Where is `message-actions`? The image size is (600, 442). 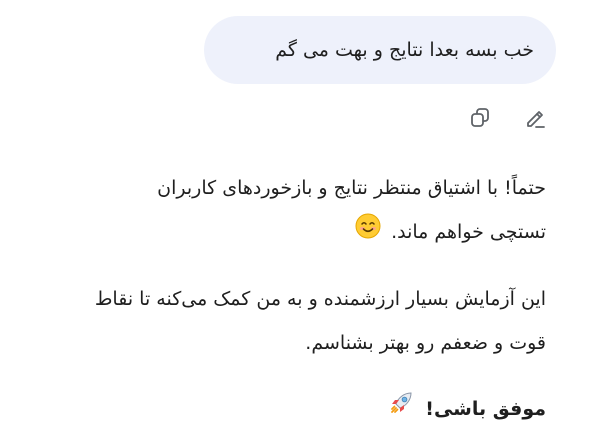
message-actions is located at coordinates (508, 118).